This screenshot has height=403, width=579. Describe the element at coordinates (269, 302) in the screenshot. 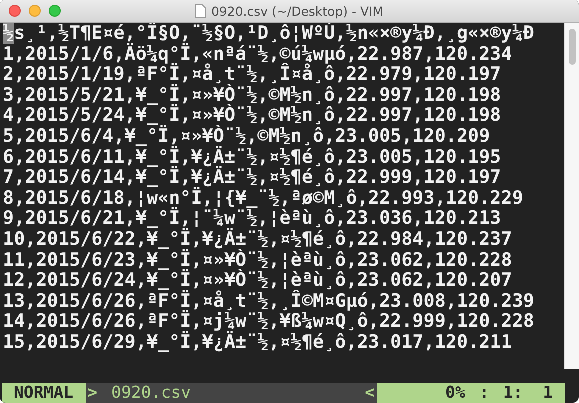

I see `text-line: 13,2015/6/26,ªF°Ï,¤å¸t¨½,¸Î©M¤Gµó,23.008,120.239` at that location.